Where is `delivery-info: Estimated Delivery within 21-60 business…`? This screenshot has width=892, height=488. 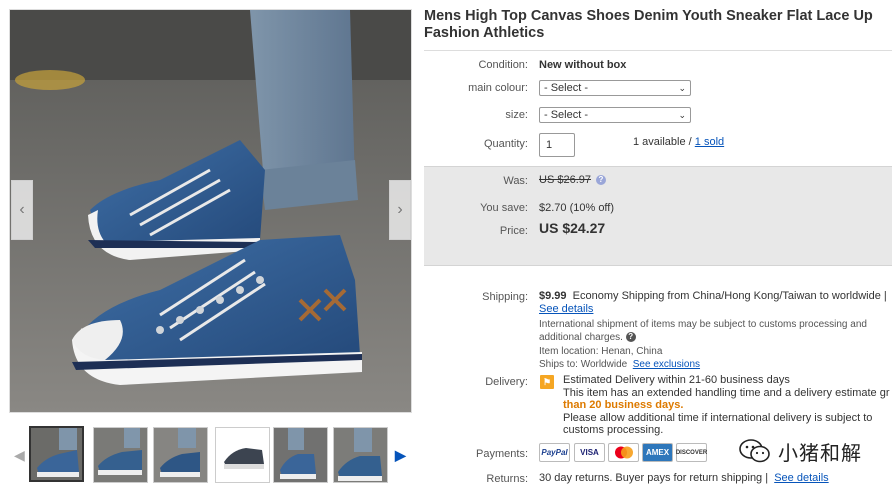
delivery-info: Estimated Delivery within 21-60 business… is located at coordinates (727, 405).